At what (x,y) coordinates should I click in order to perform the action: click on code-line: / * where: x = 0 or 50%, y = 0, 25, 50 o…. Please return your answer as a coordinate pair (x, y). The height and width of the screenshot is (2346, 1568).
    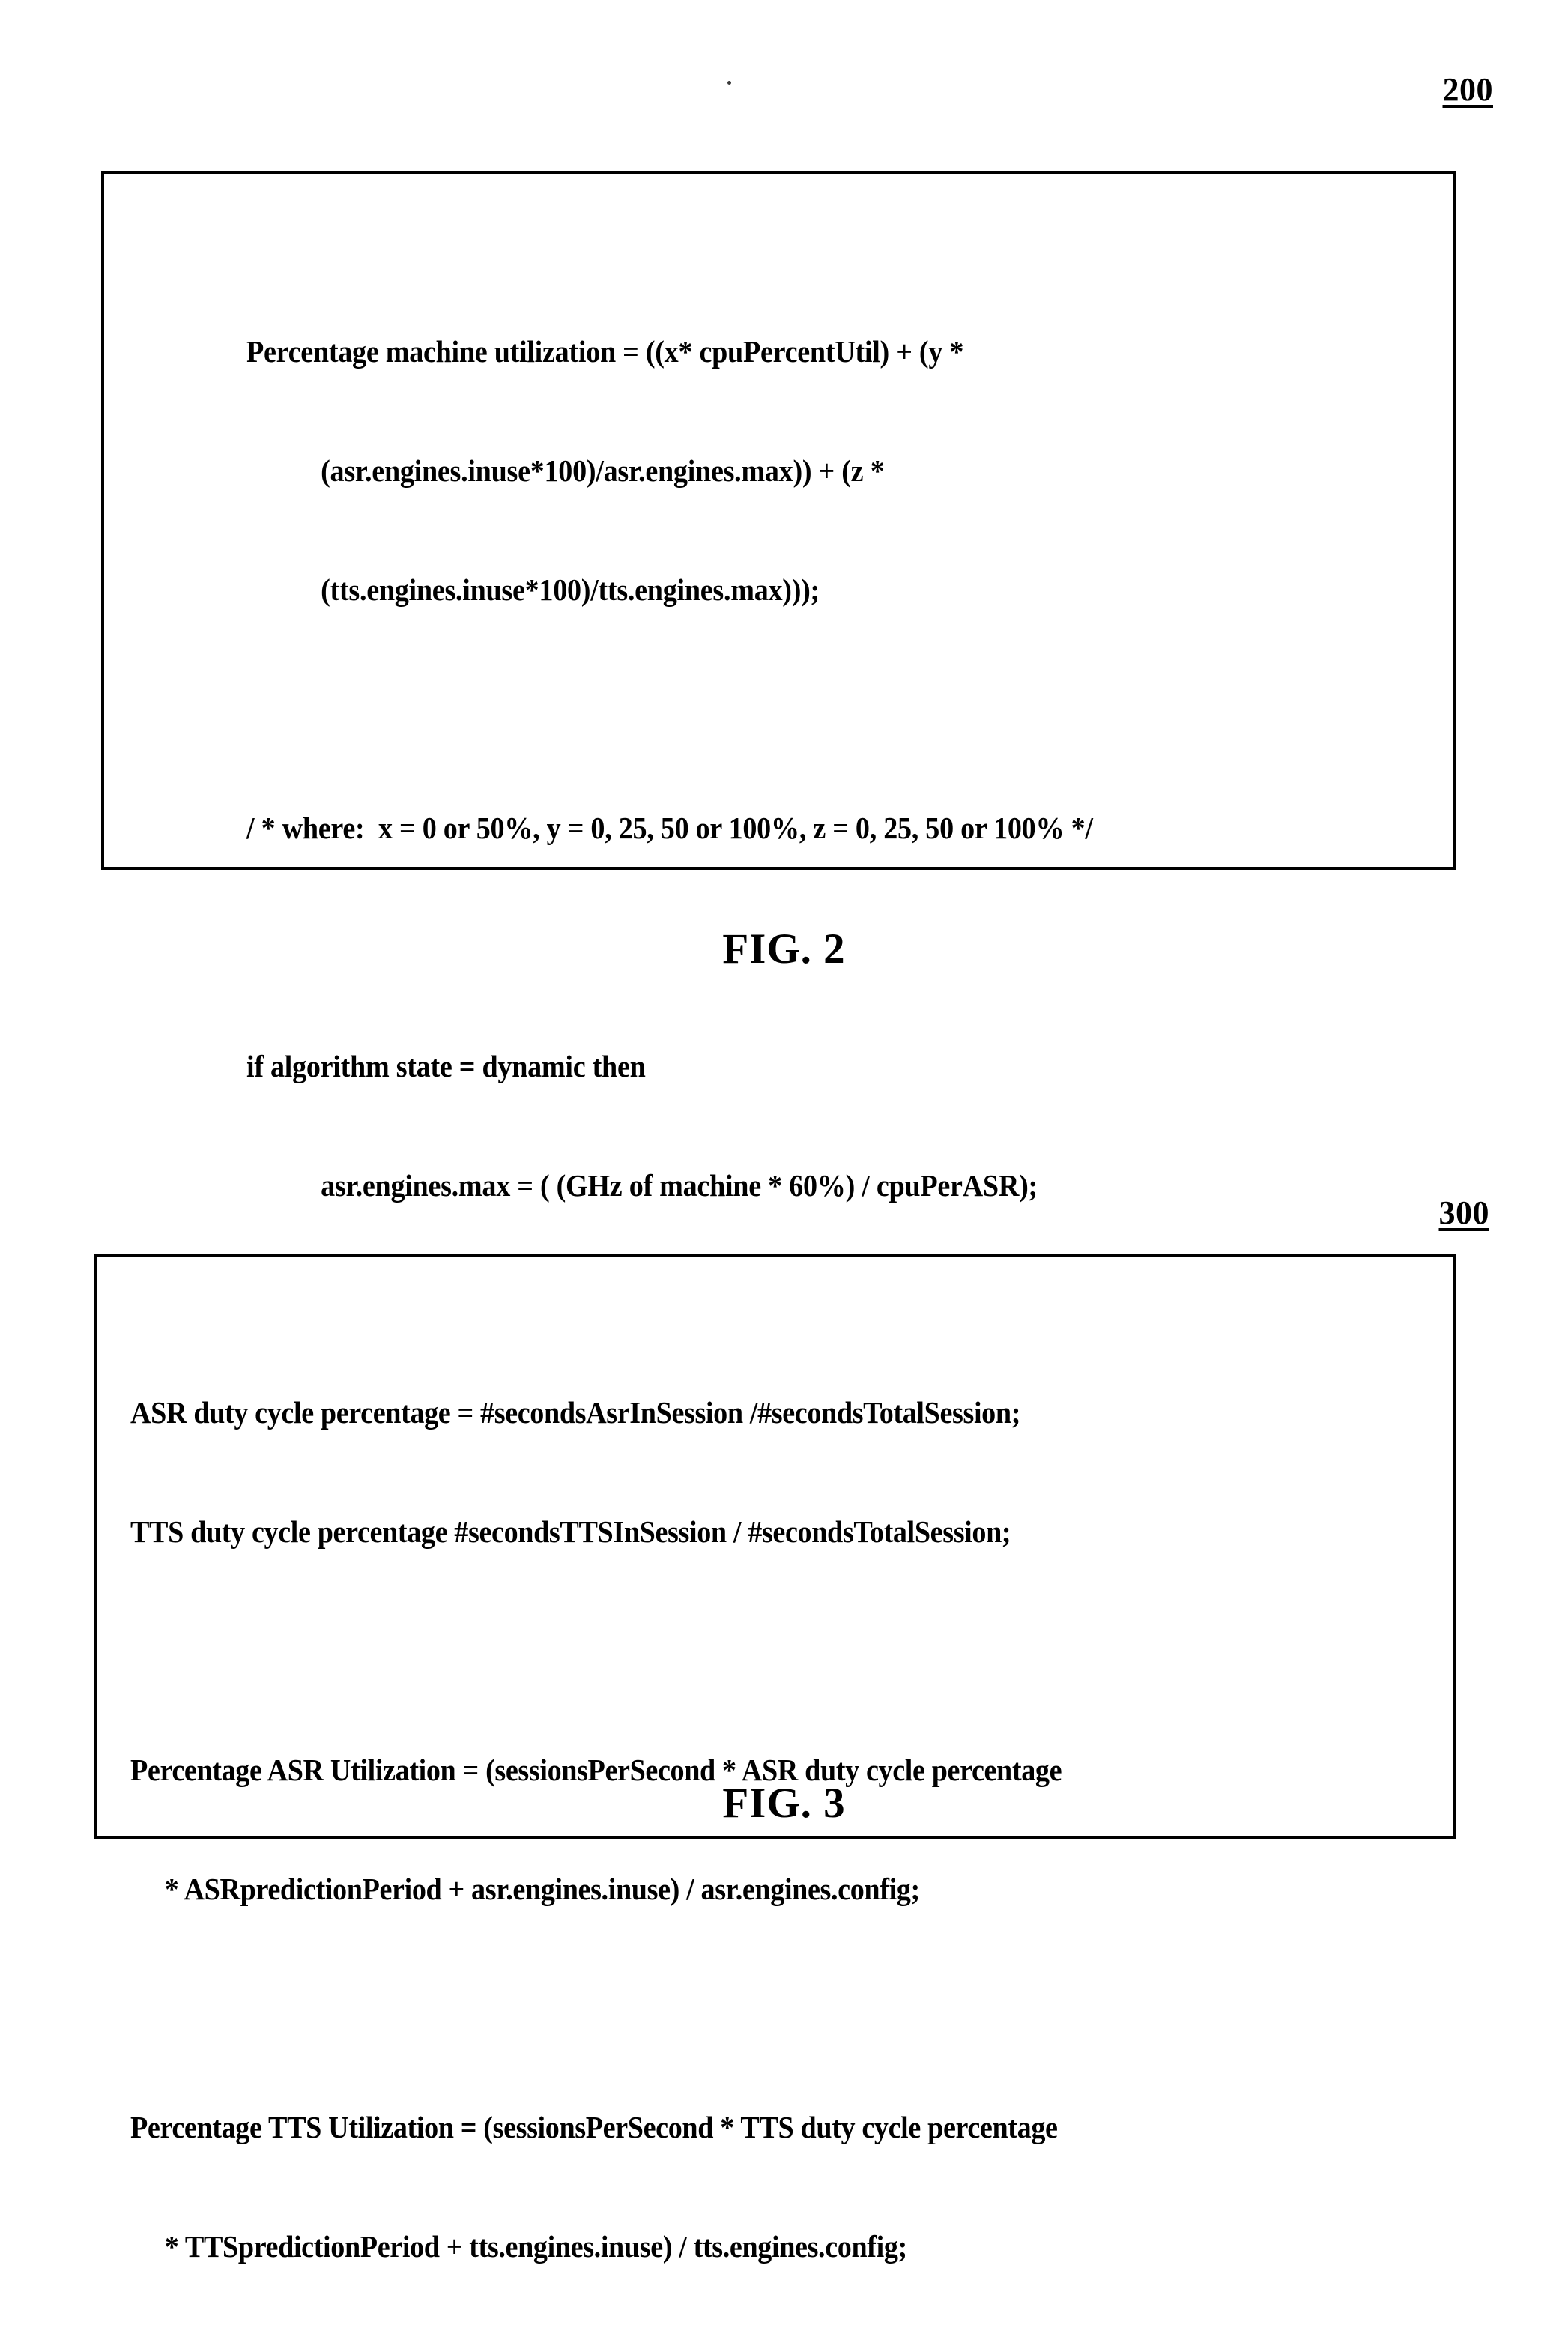
    Looking at the image, I should click on (669, 828).